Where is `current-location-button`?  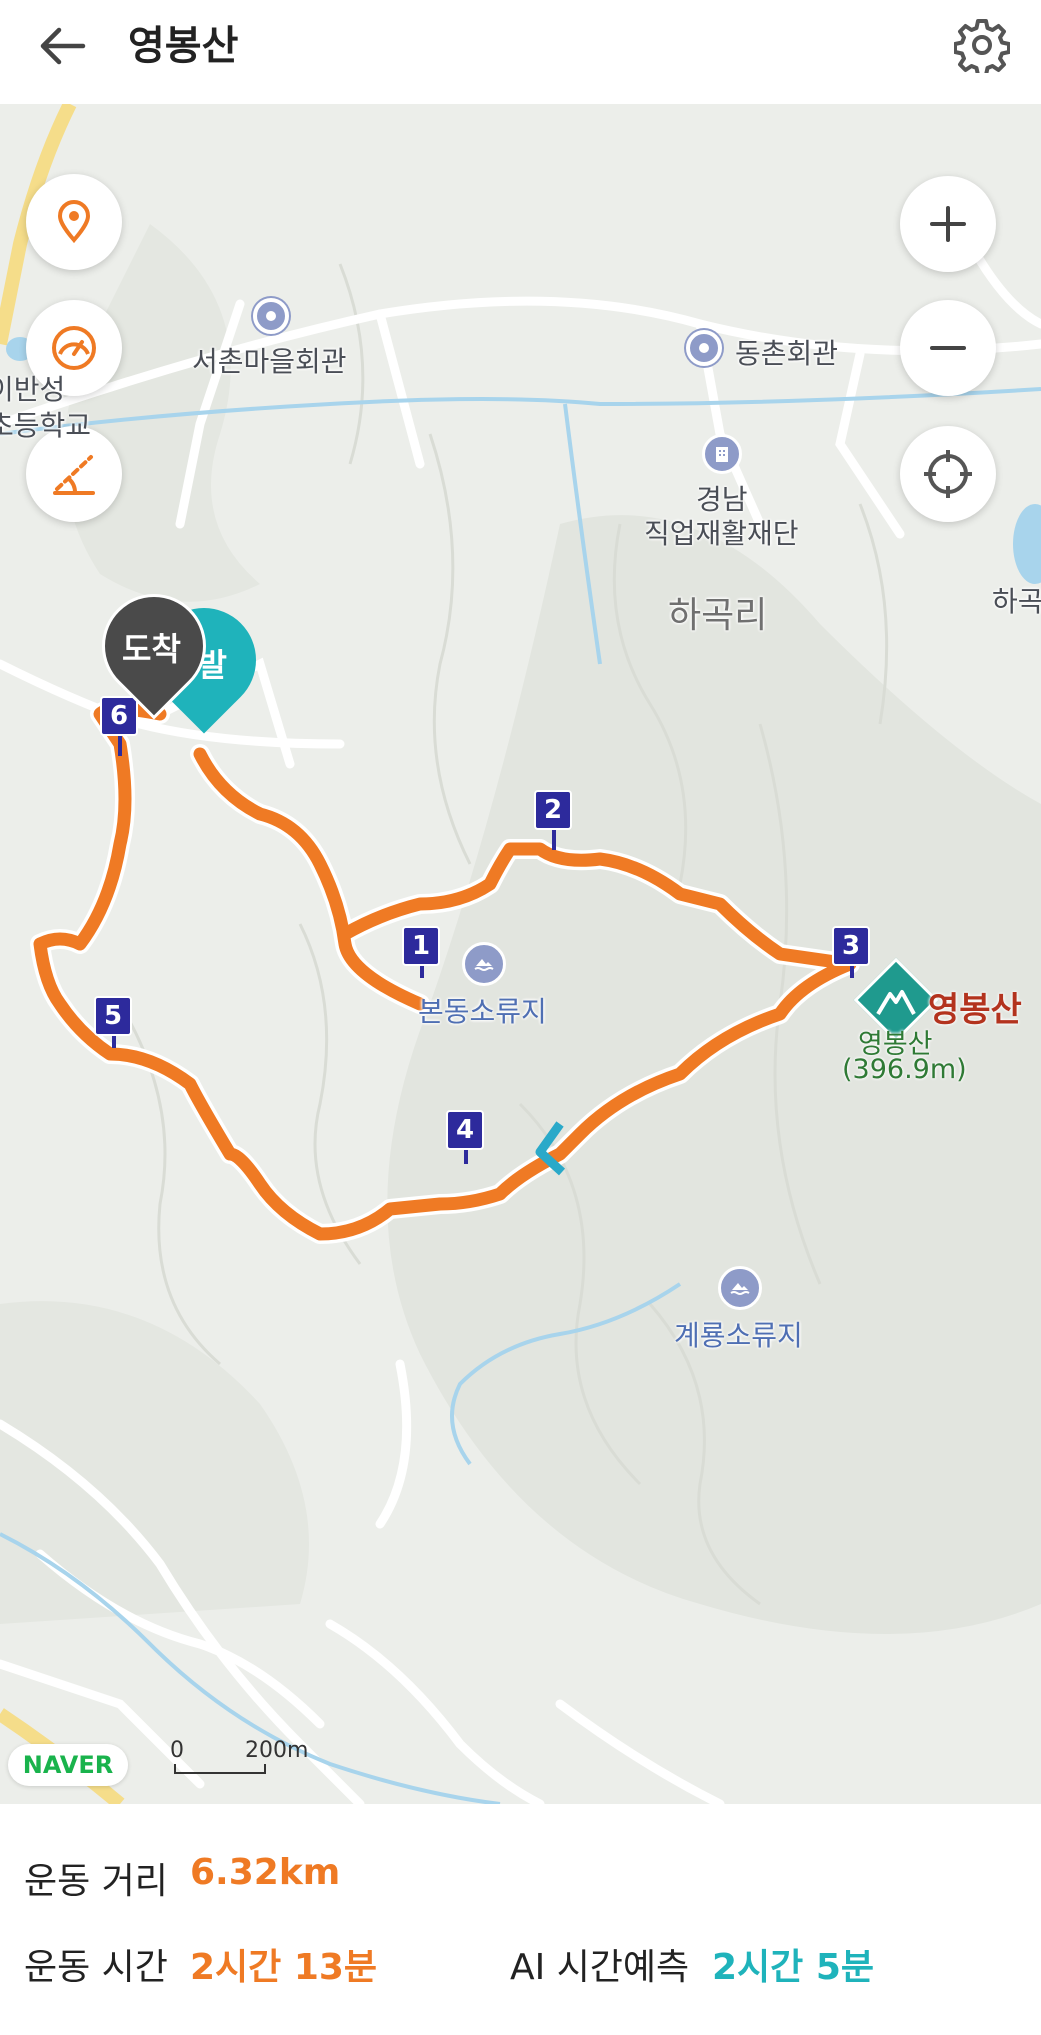
current-location-button is located at coordinates (948, 474).